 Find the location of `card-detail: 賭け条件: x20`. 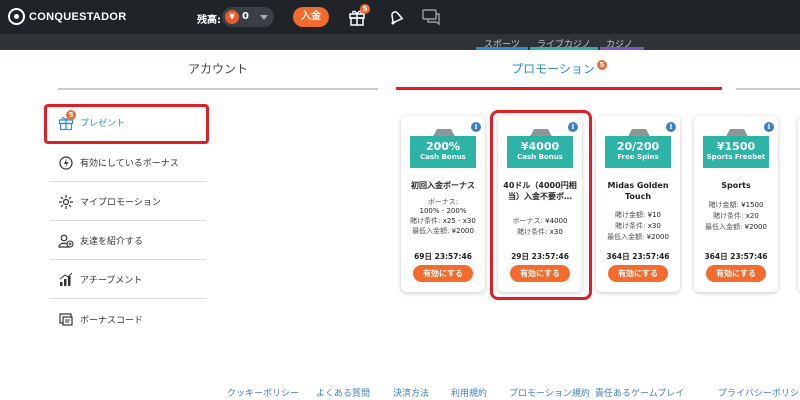

card-detail: 賭け条件: x20 is located at coordinates (736, 216).